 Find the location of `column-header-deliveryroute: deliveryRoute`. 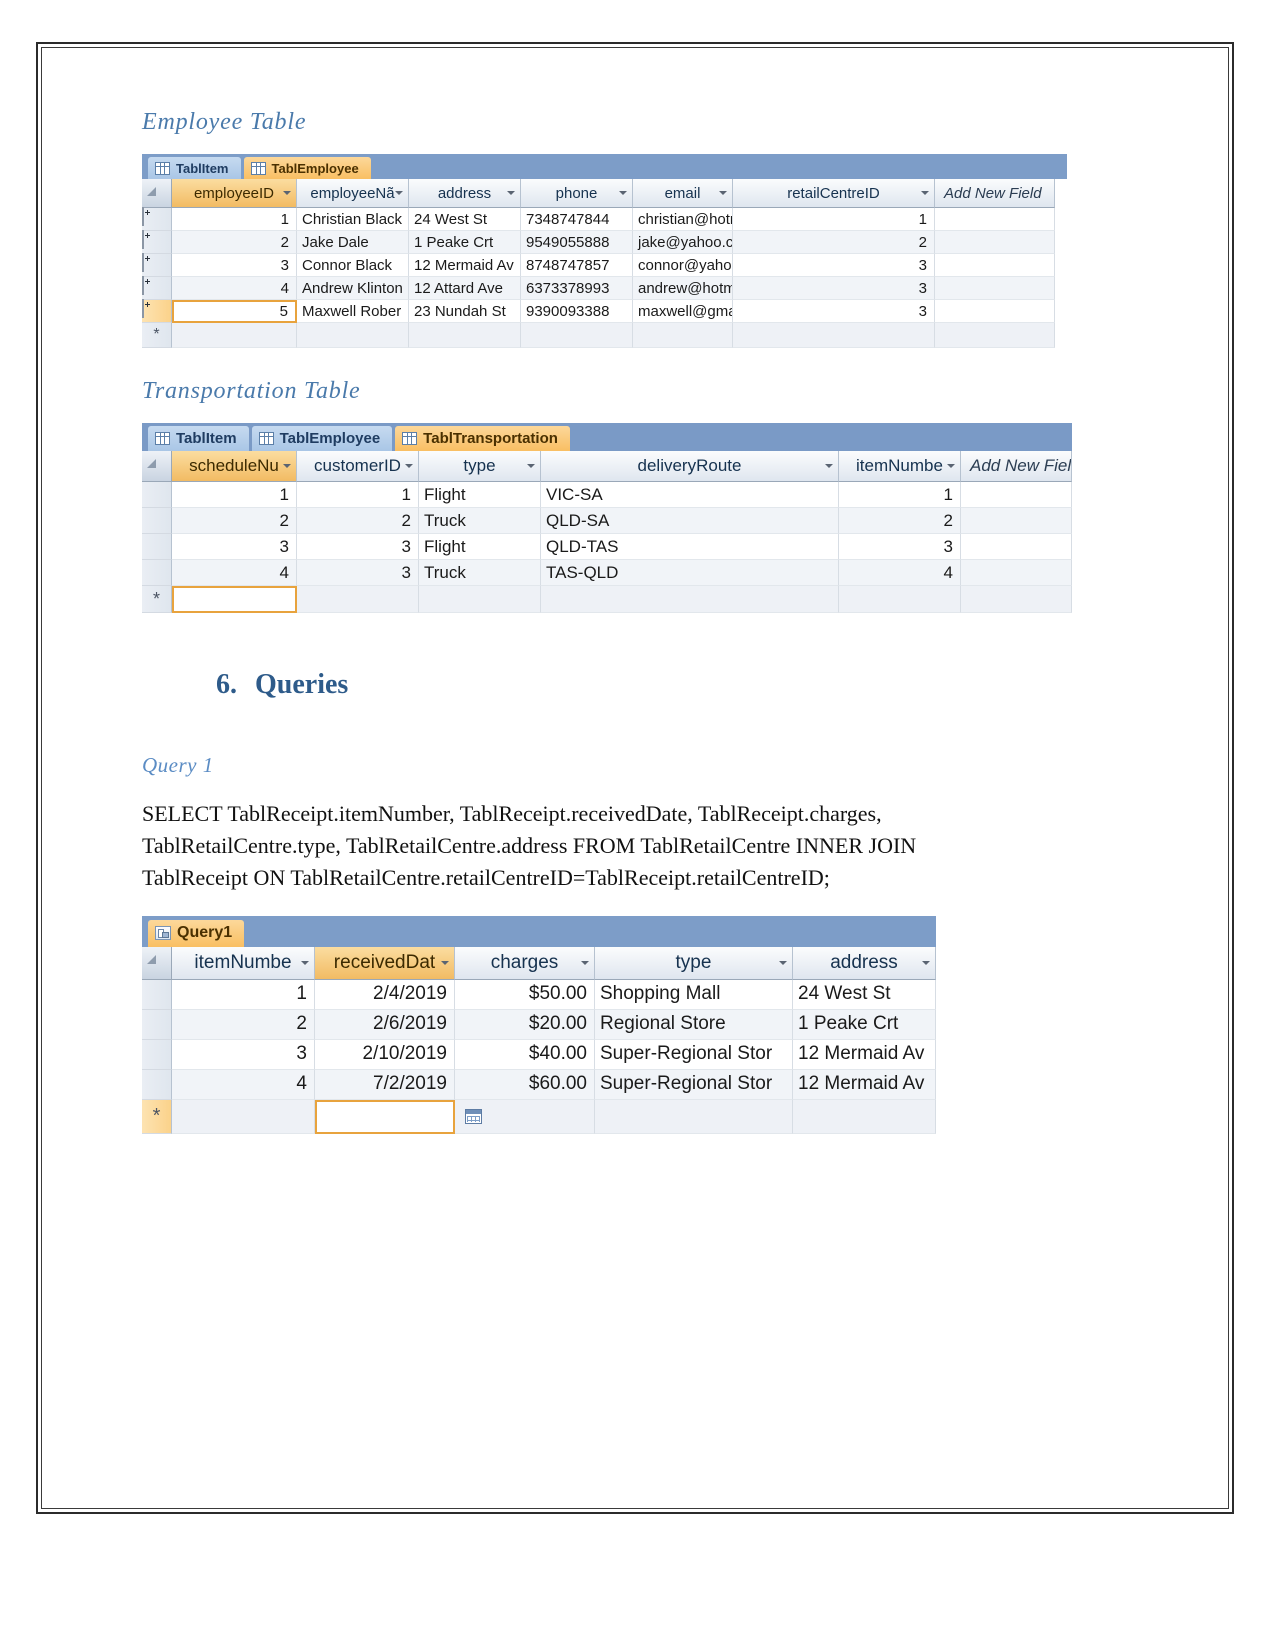

column-header-deliveryroute: deliveryRoute is located at coordinates (690, 466).